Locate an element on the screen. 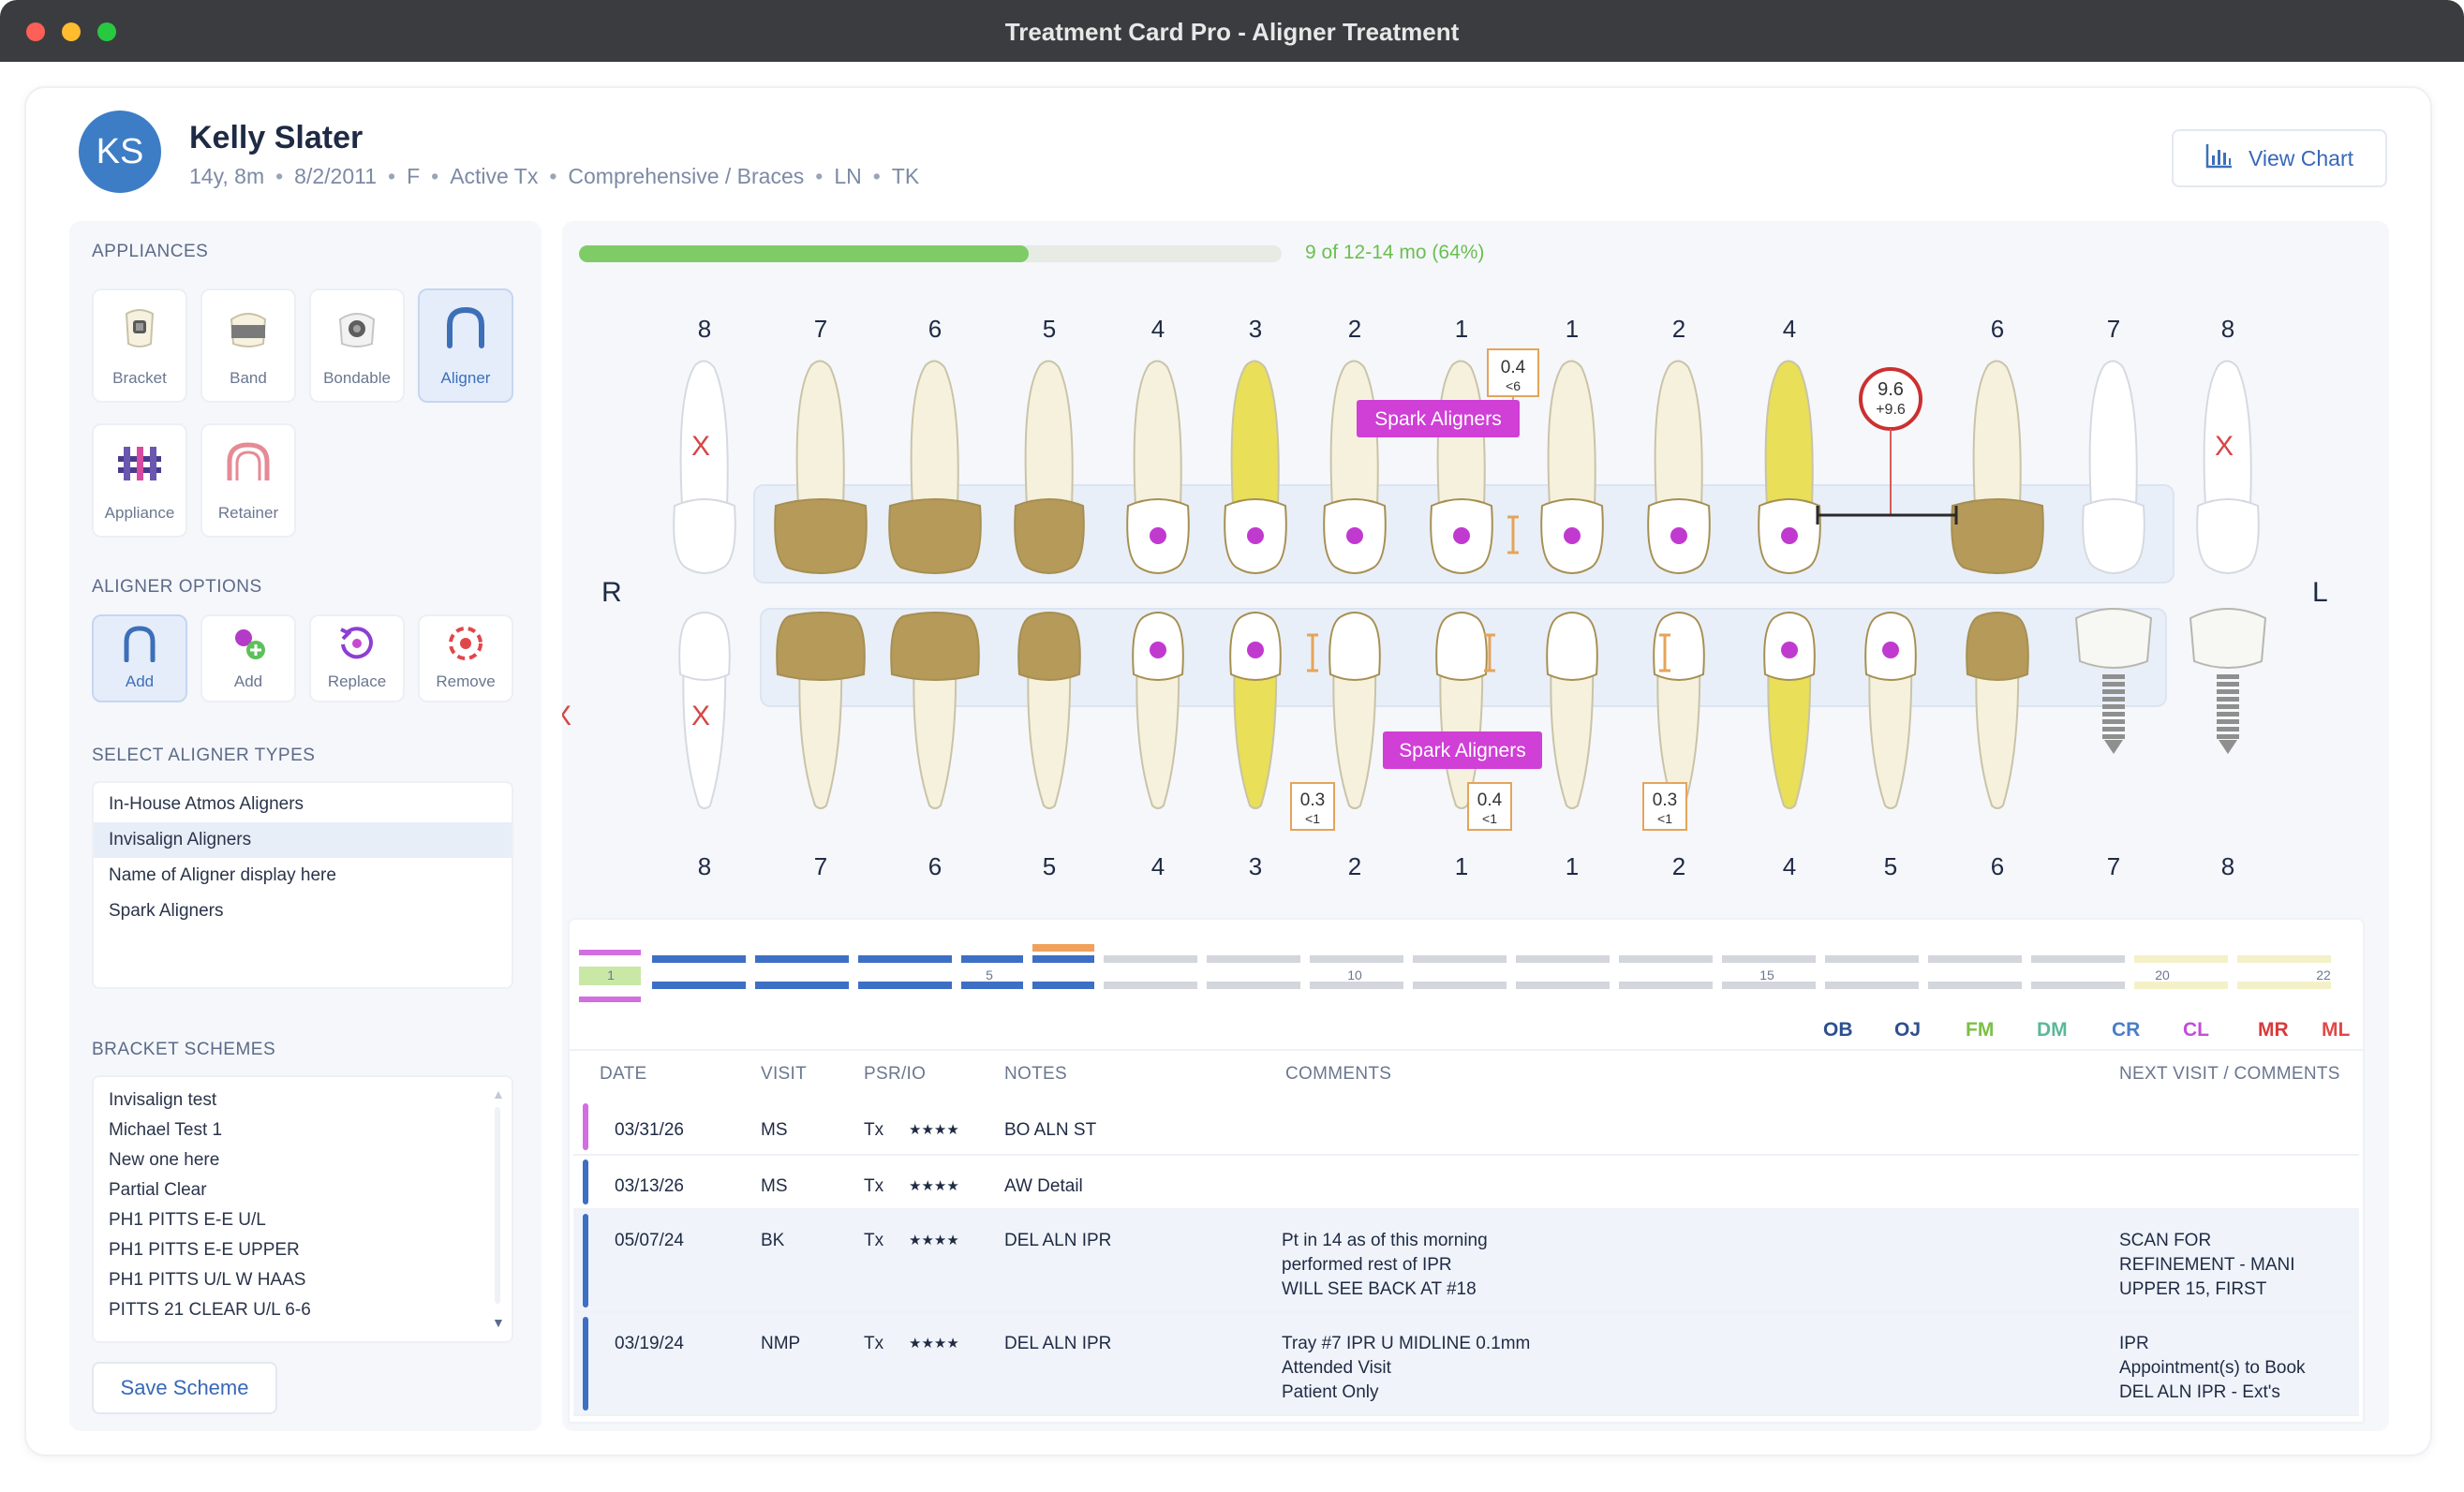  legend-ob: OB is located at coordinates (1838, 1030).